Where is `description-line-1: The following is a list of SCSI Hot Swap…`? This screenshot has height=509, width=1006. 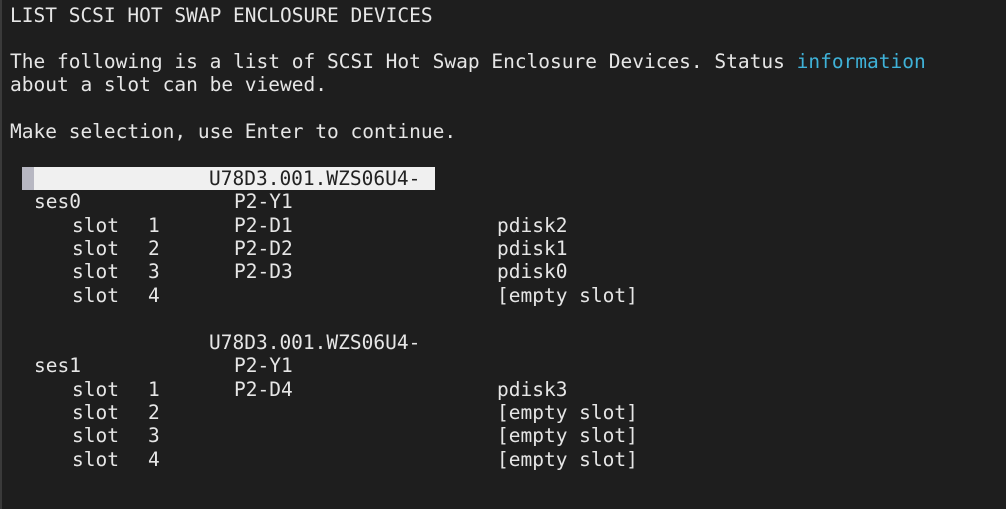
description-line-1: The following is a list of SCSI Hot Swap… is located at coordinates (468, 61).